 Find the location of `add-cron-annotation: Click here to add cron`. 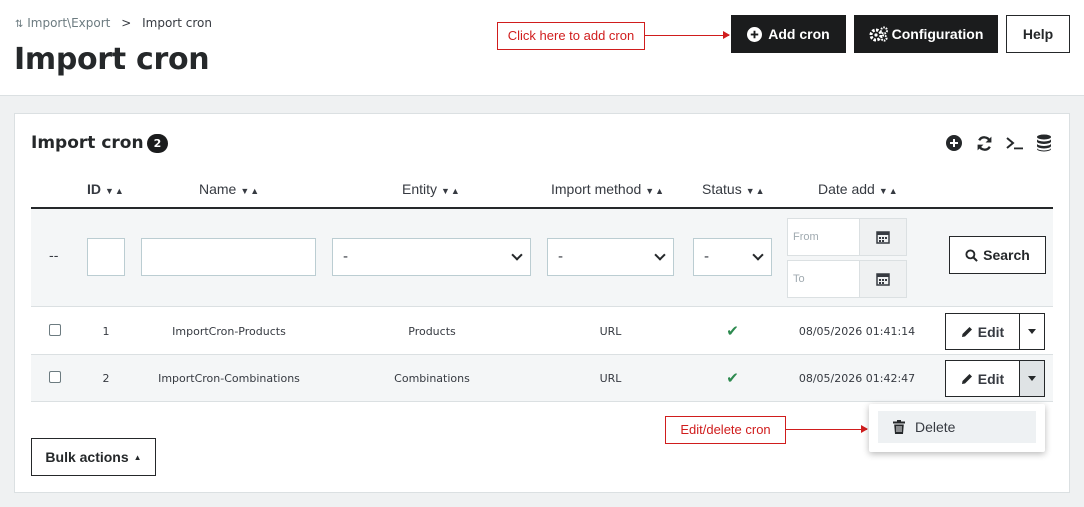

add-cron-annotation: Click here to add cron is located at coordinates (571, 36).